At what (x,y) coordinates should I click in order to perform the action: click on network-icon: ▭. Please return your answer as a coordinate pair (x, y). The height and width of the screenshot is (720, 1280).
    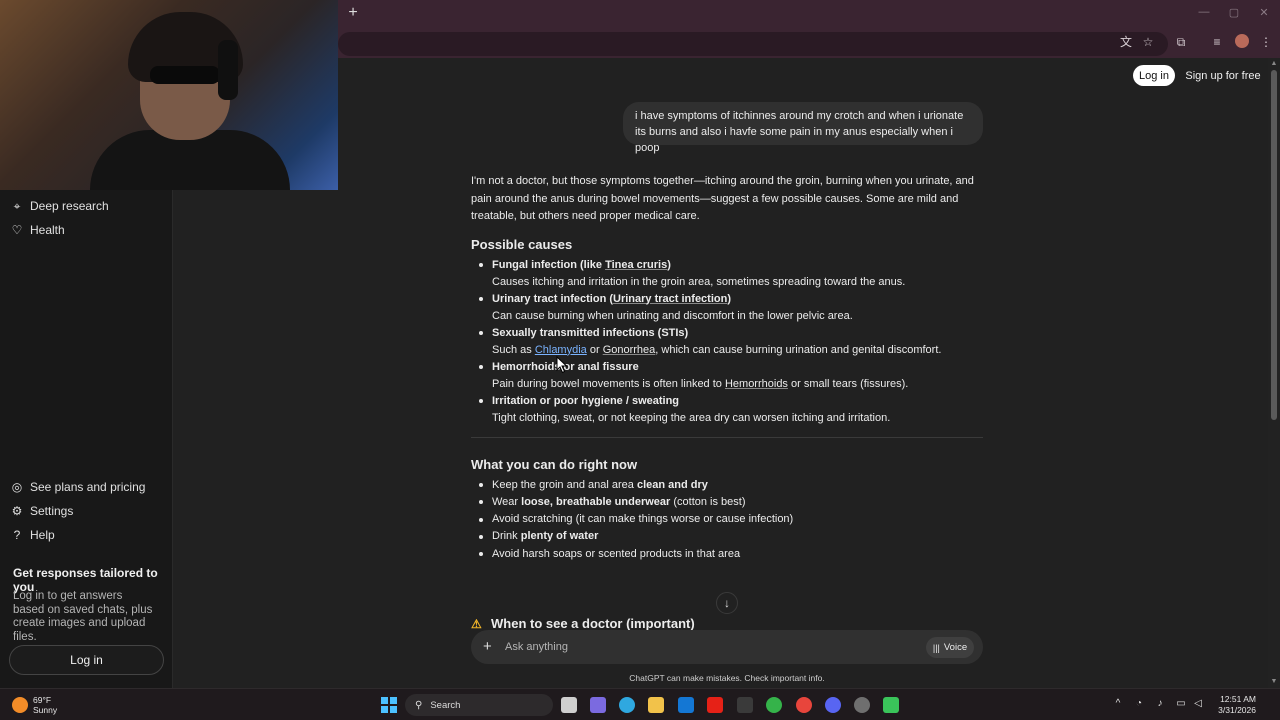
    Looking at the image, I should click on (1181, 703).